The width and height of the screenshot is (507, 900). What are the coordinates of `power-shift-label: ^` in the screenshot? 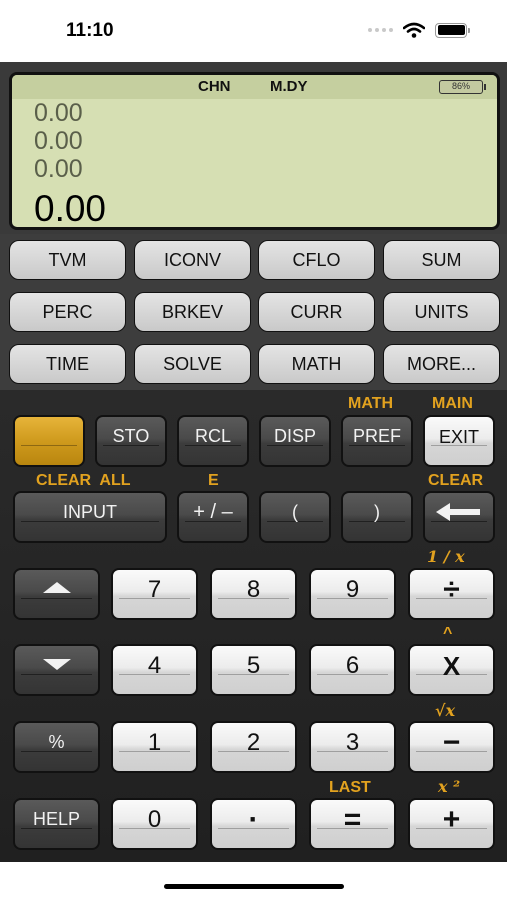 It's located at (448, 633).